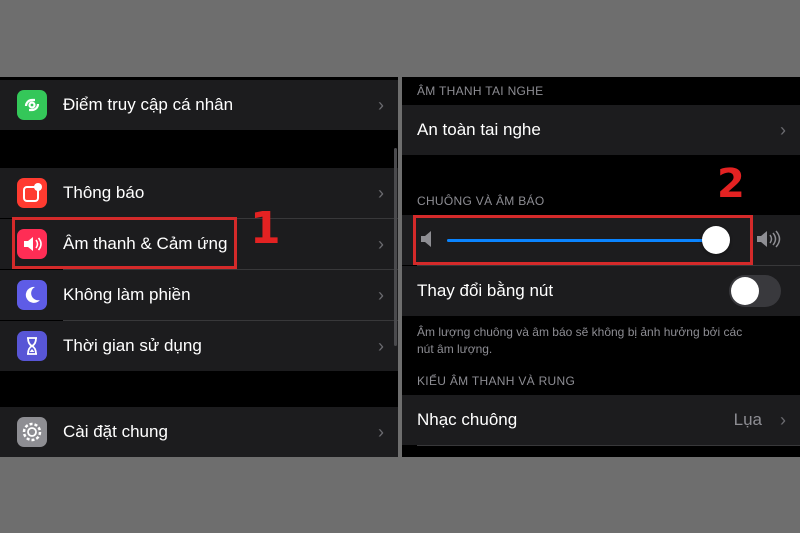 Image resolution: width=800 pixels, height=533 pixels. I want to click on footer-line: nút âm lượng., so click(455, 349).